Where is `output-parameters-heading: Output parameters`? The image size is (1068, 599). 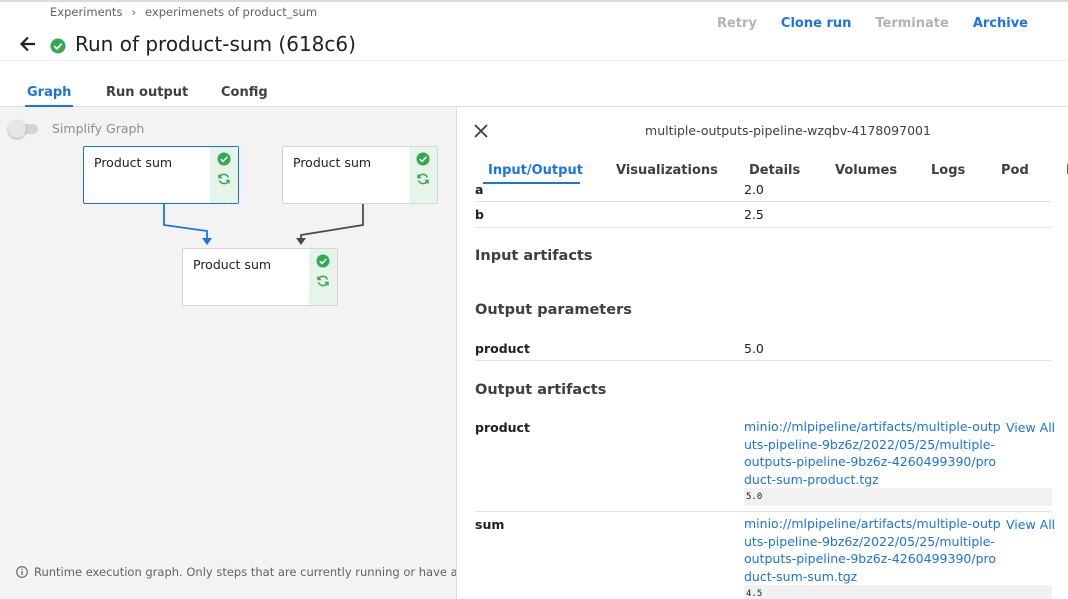
output-parameters-heading: Output parameters is located at coordinates (553, 310).